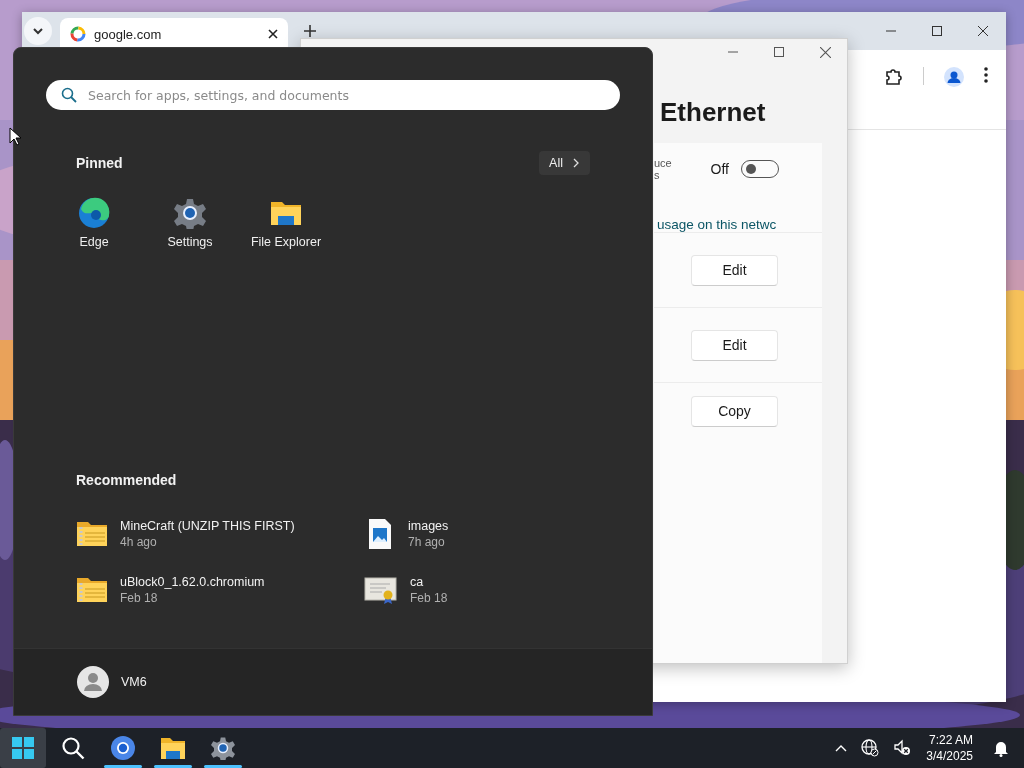  What do you see at coordinates (564, 163) in the screenshot?
I see `all-apps-button: All` at bounding box center [564, 163].